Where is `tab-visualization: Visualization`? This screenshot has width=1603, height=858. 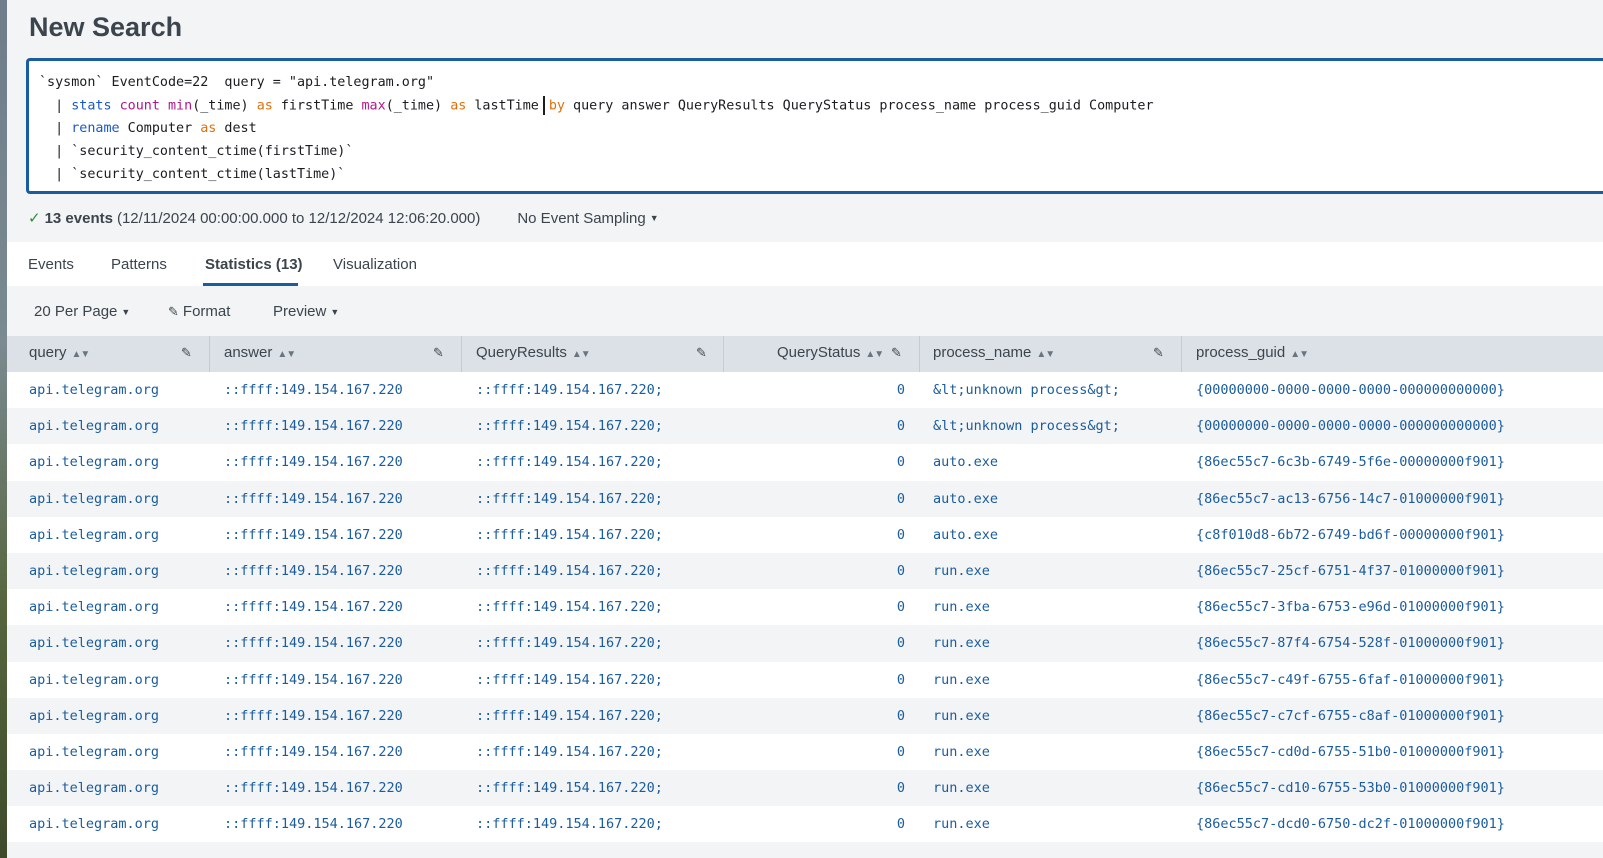 tab-visualization: Visualization is located at coordinates (375, 264).